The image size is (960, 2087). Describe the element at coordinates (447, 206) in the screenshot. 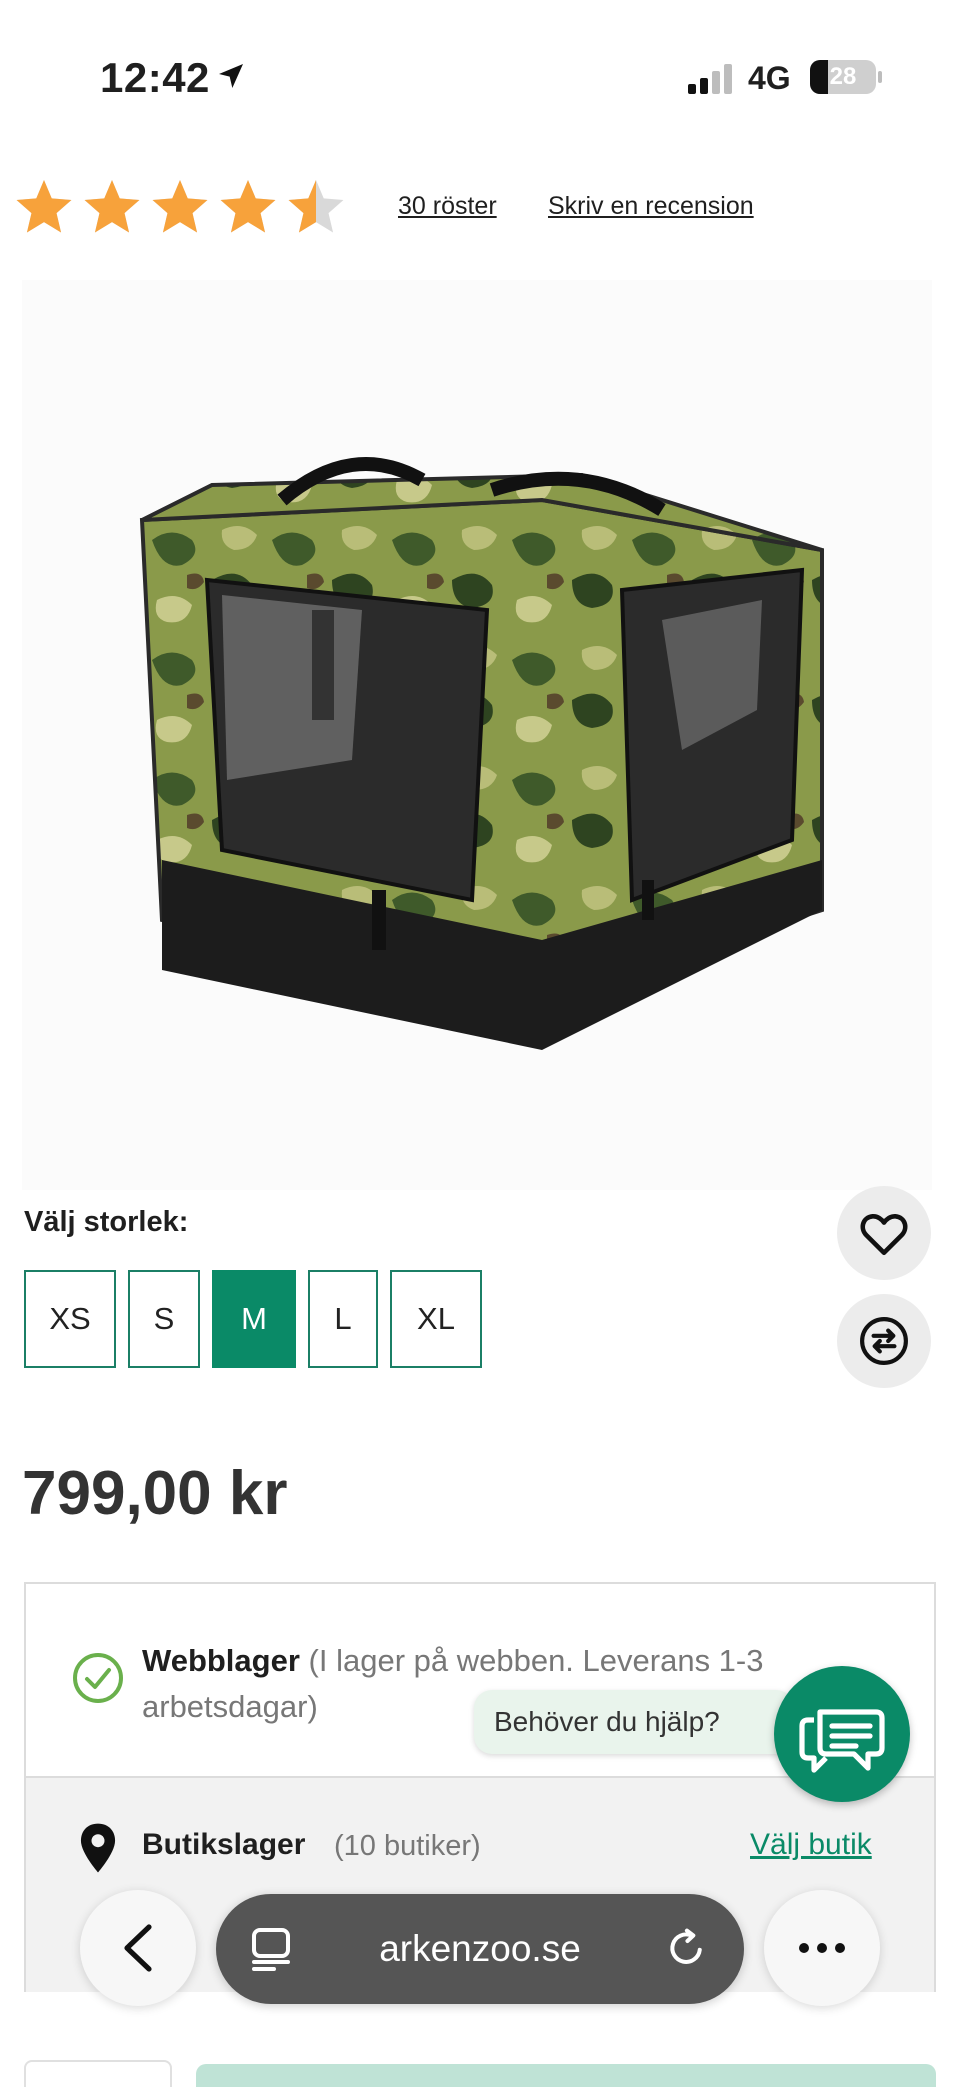

I see `votes-link: 30 röster` at that location.